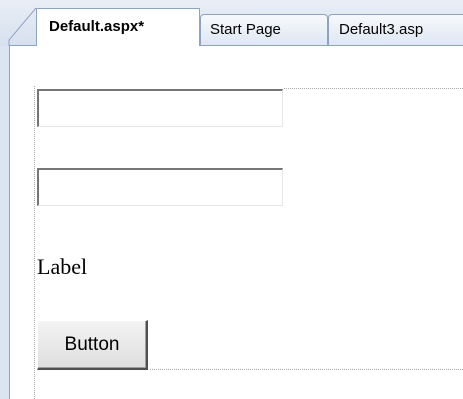 Image resolution: width=463 pixels, height=399 pixels. What do you see at coordinates (92, 345) in the screenshot?
I see `button-control: Button` at bounding box center [92, 345].